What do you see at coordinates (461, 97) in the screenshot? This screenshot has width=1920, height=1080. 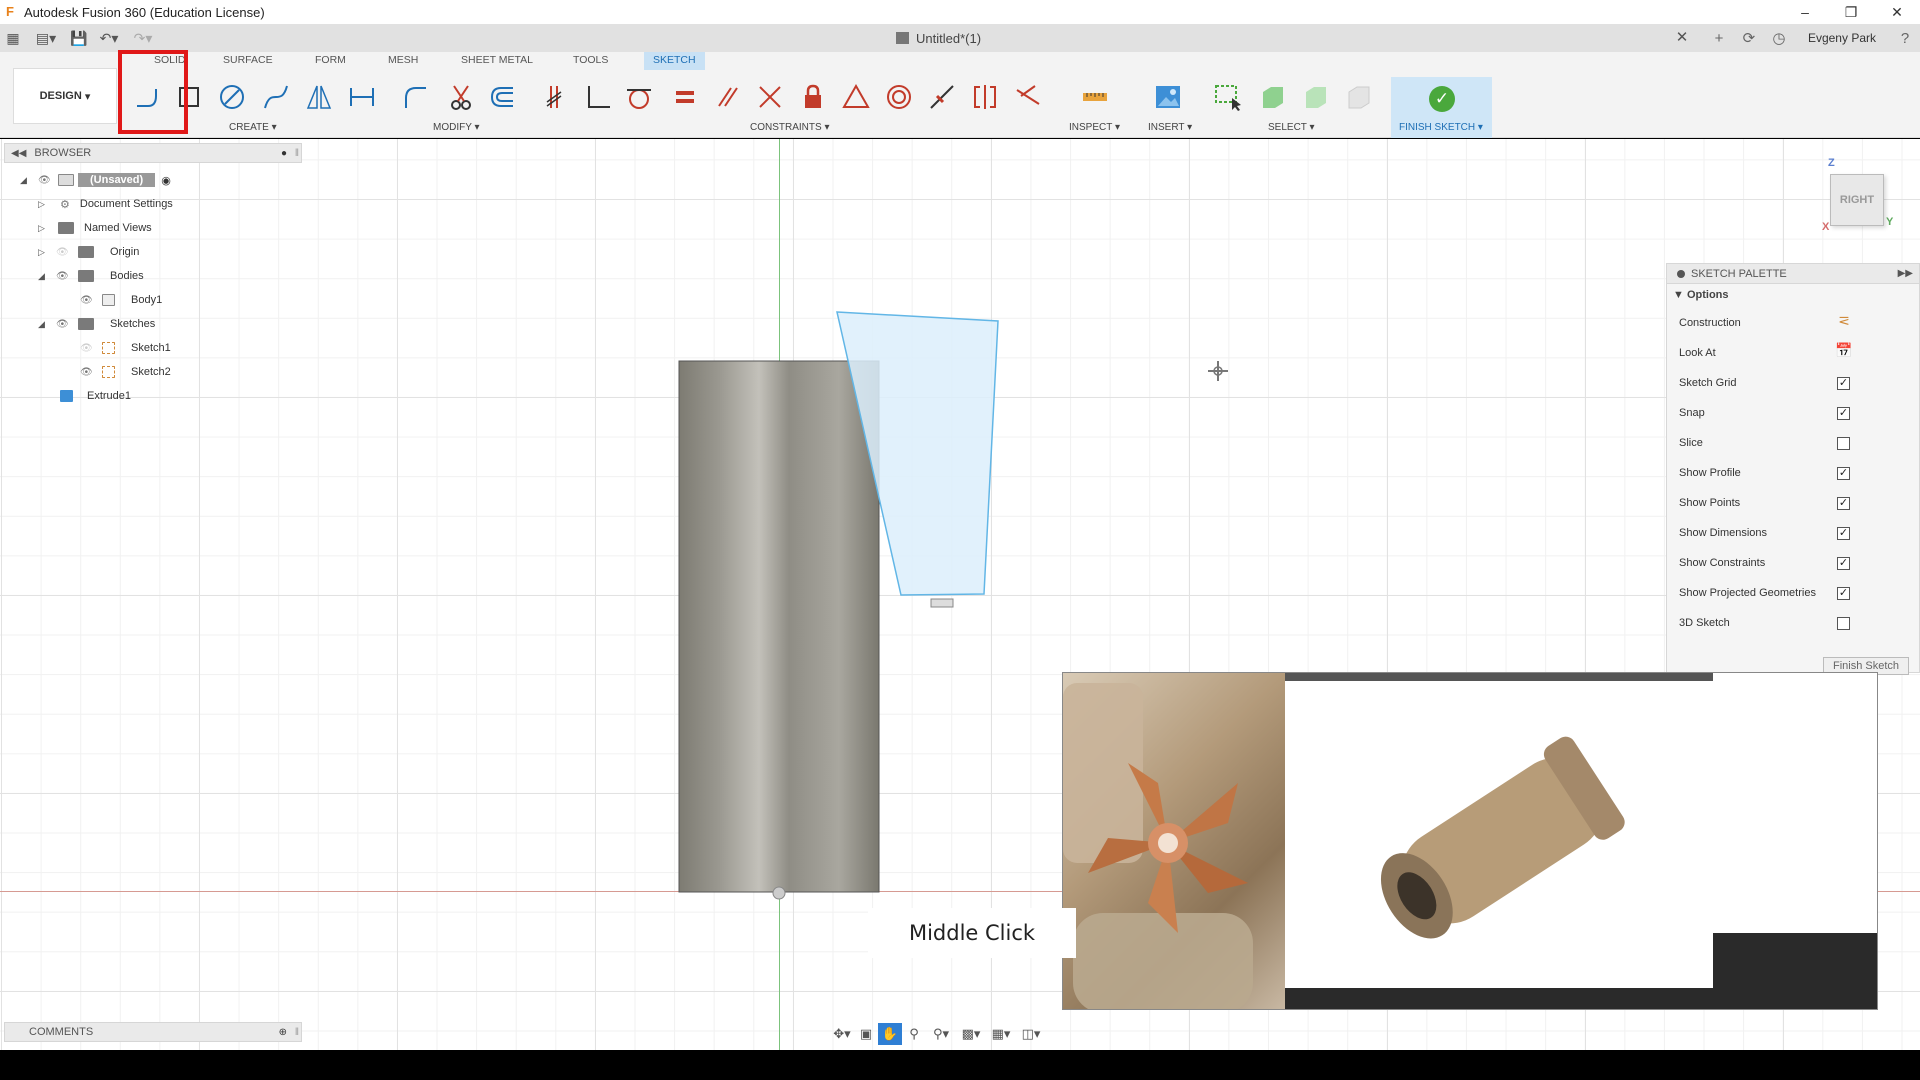 I see `trim-scissors-icon` at bounding box center [461, 97].